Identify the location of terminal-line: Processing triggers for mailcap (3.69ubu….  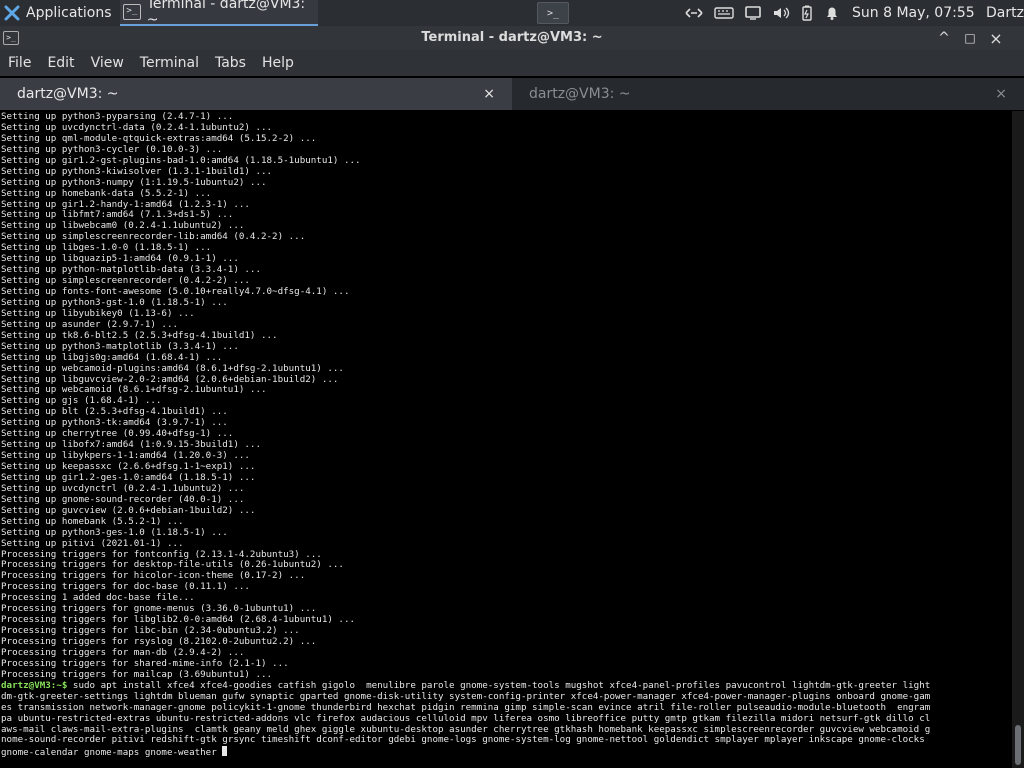
(137, 674).